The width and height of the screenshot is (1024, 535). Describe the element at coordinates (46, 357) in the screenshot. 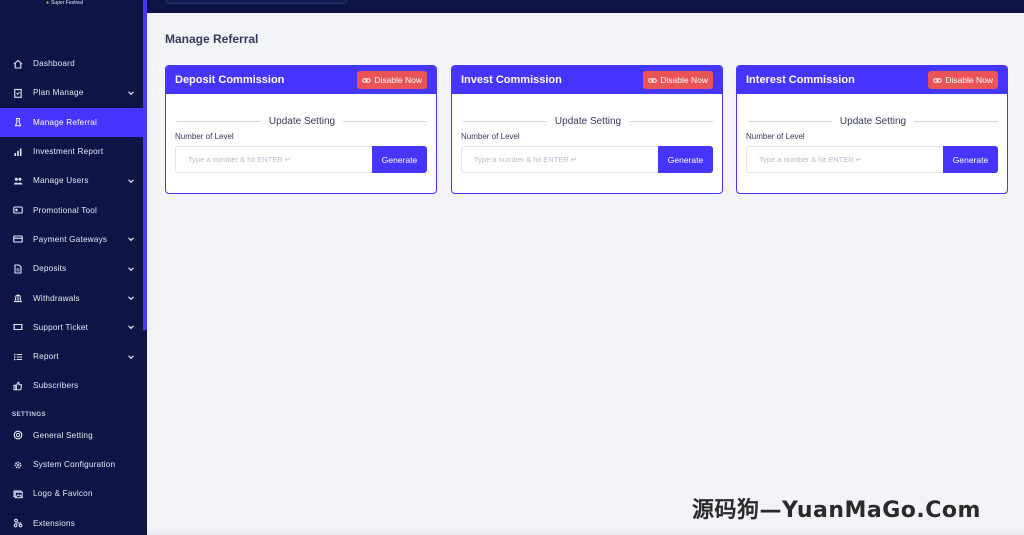

I see `sidebar-item-label: Report` at that location.